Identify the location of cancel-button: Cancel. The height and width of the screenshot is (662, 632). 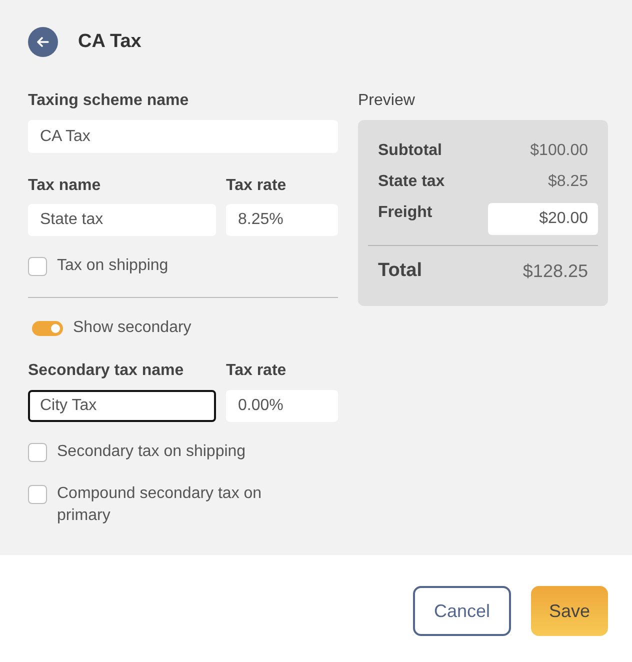
(462, 611).